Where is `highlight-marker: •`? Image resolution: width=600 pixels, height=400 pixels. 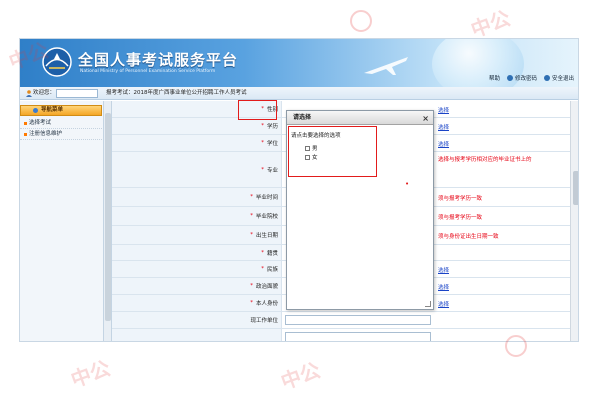
highlight-marker: • is located at coordinates (407, 184).